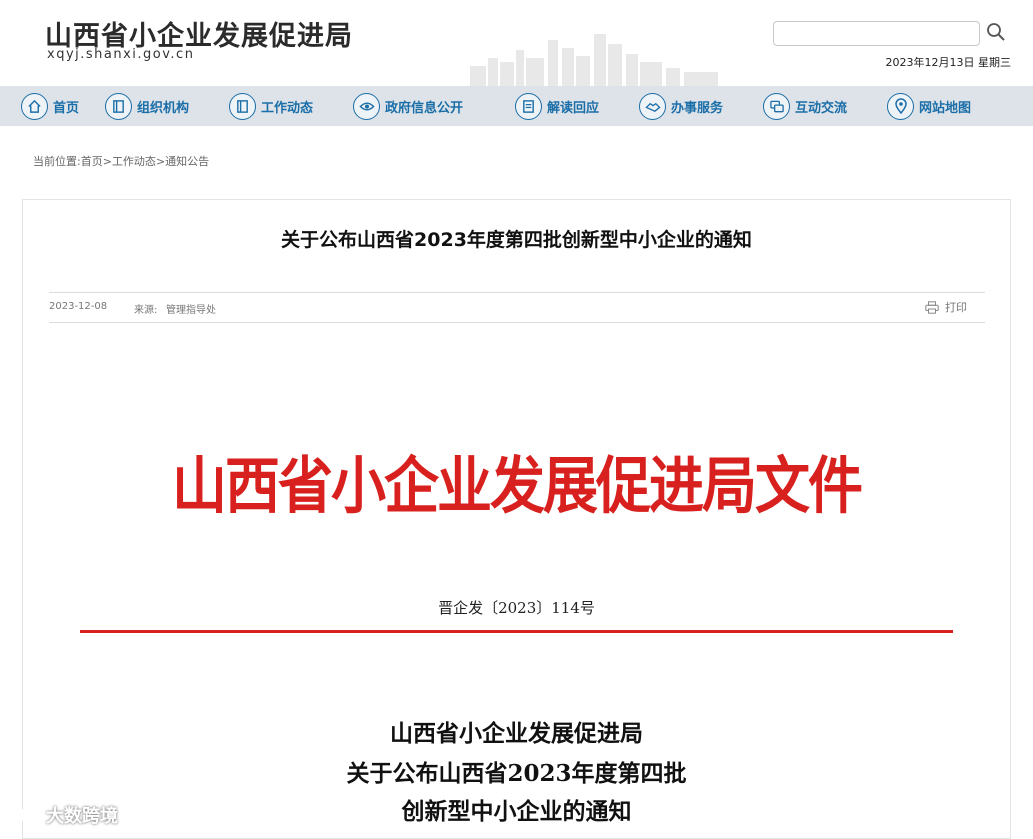 The image size is (1033, 839). I want to click on nav-label: 政府信息公开, so click(424, 108).